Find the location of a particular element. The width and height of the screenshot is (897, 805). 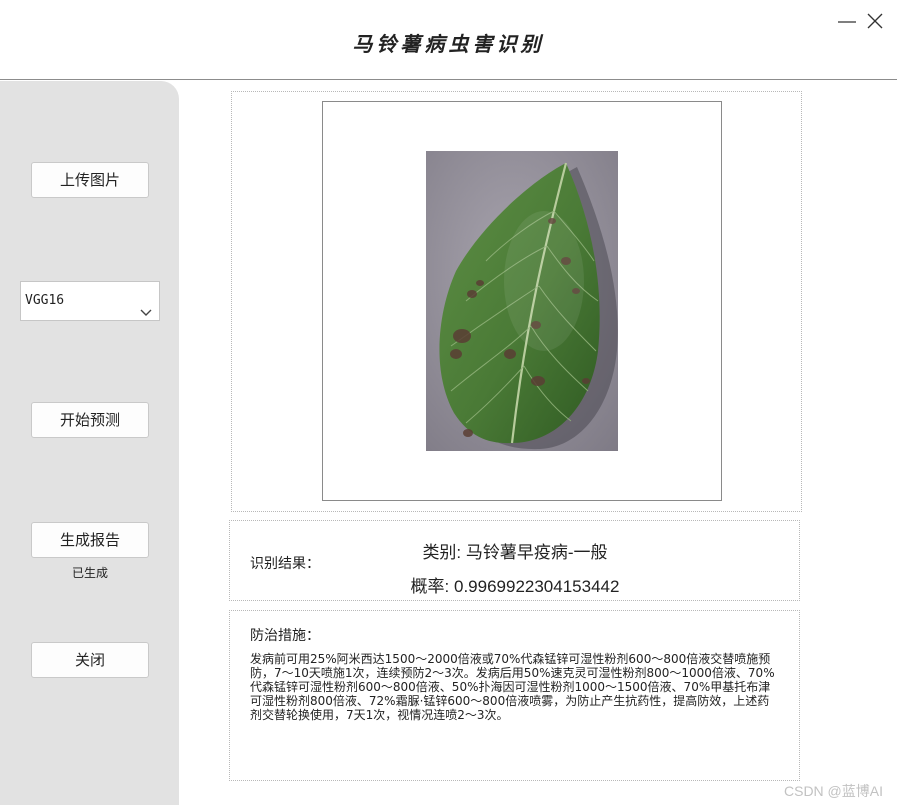

title-bar: 马铃薯病虫害识别 is located at coordinates (448, 40).